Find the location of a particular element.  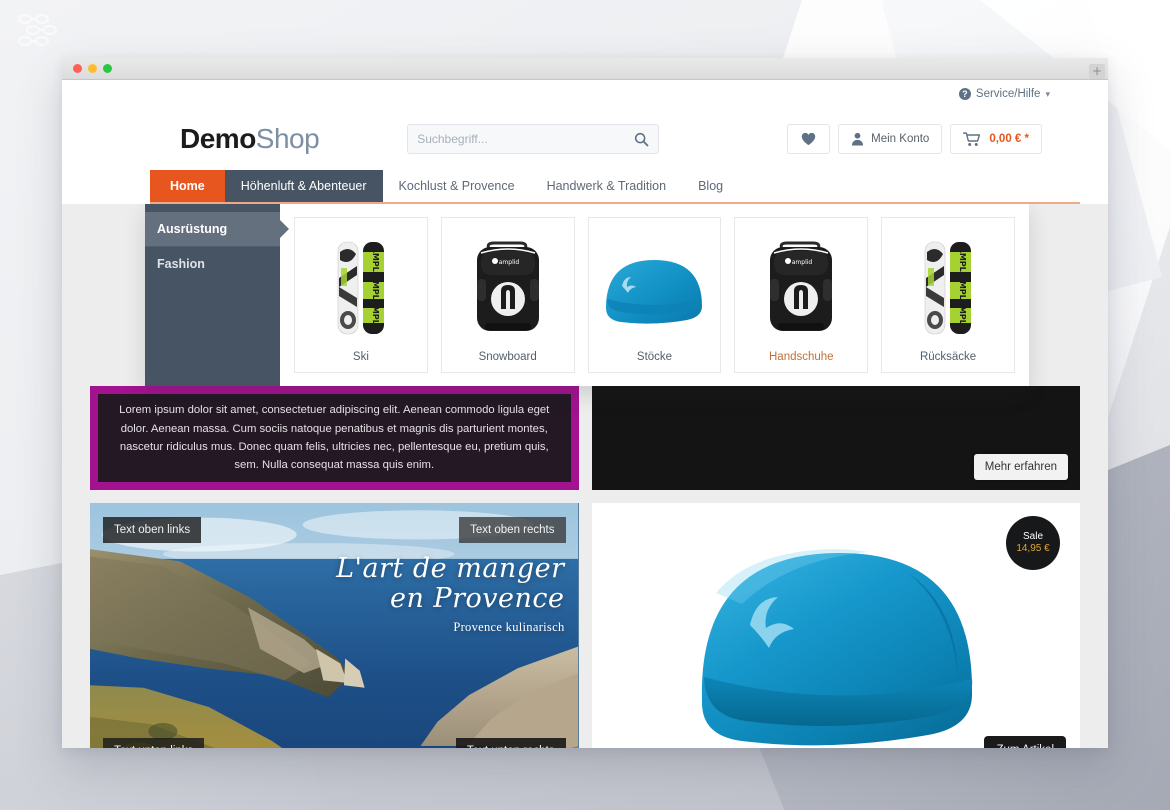

ski-product-image: AMPLID AMPLID AMPLID is located at coordinates (361, 287).